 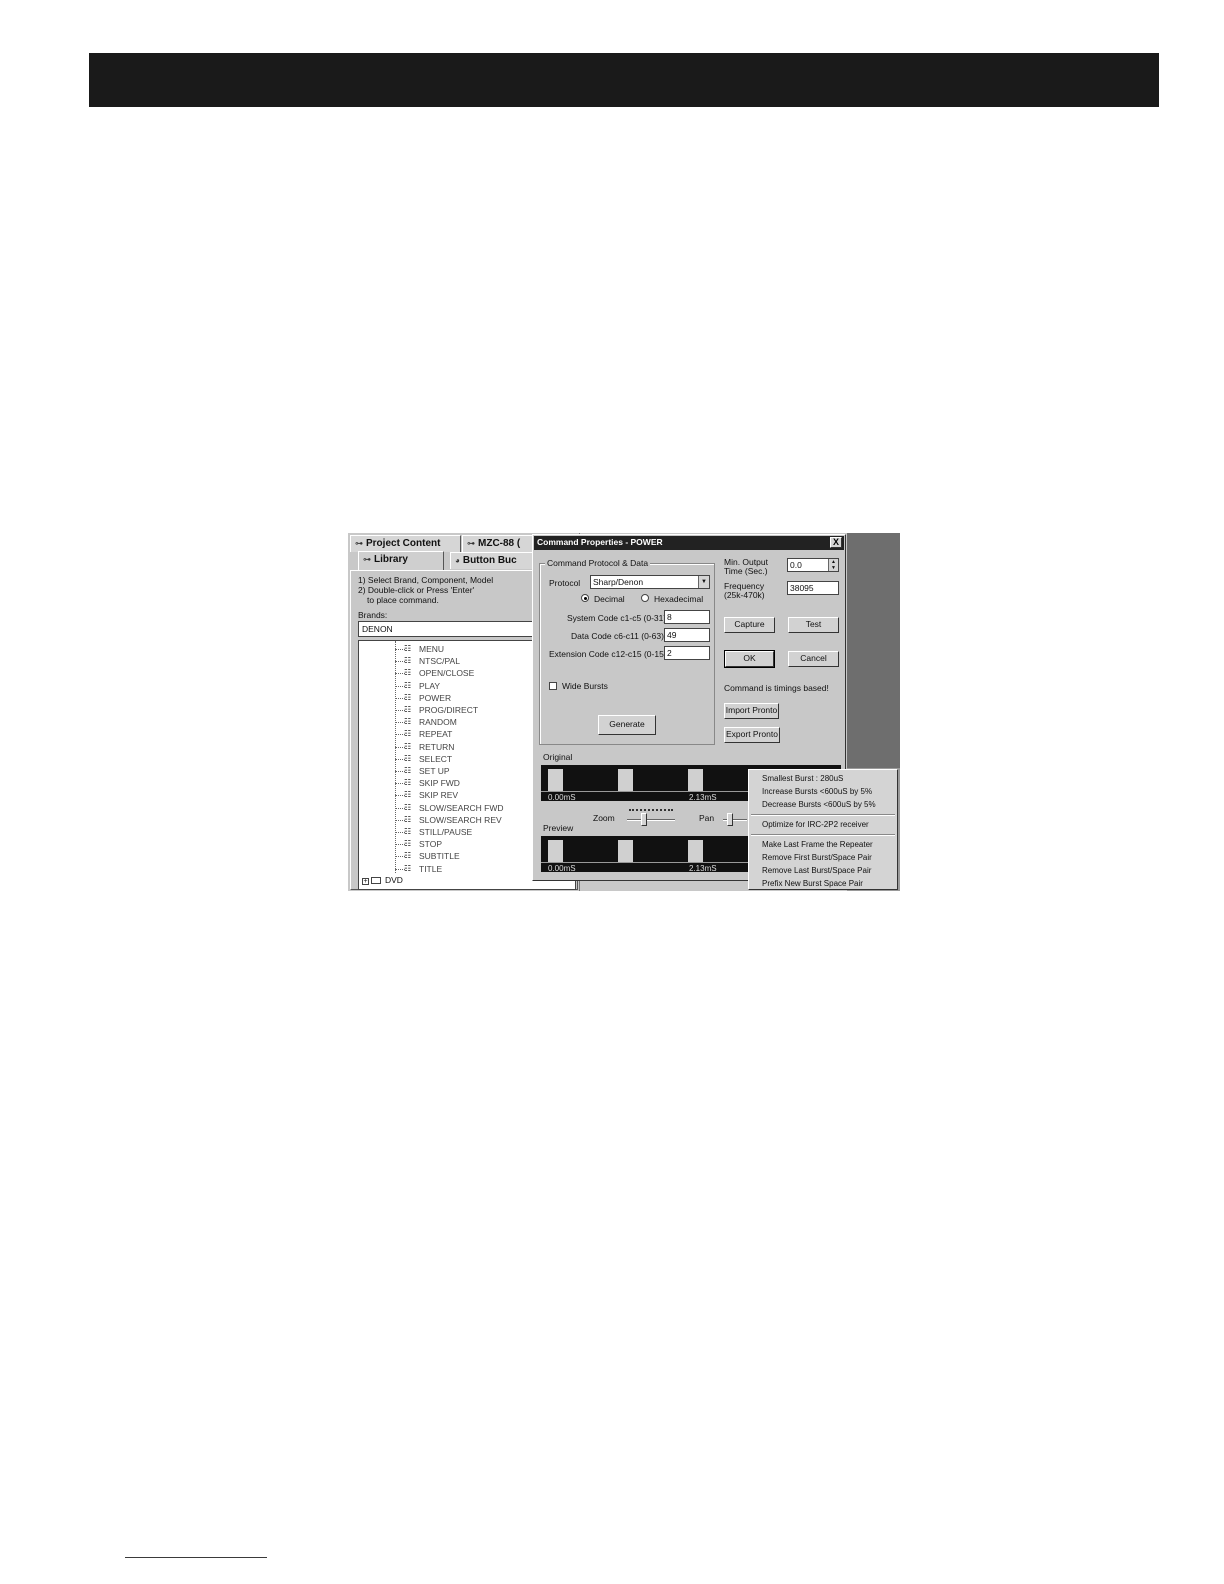 What do you see at coordinates (819, 804) in the screenshot?
I see `menu-item-decrease-bursts: Decrease Bursts <600uS by 5%` at bounding box center [819, 804].